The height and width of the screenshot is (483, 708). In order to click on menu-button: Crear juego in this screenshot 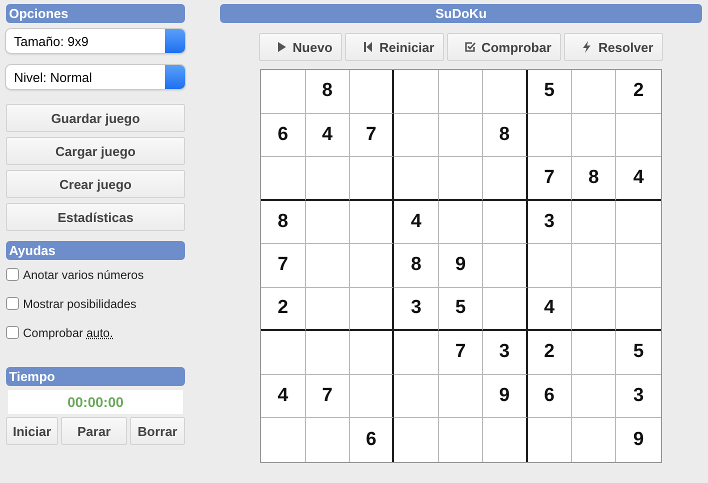, I will do `click(95, 184)`.